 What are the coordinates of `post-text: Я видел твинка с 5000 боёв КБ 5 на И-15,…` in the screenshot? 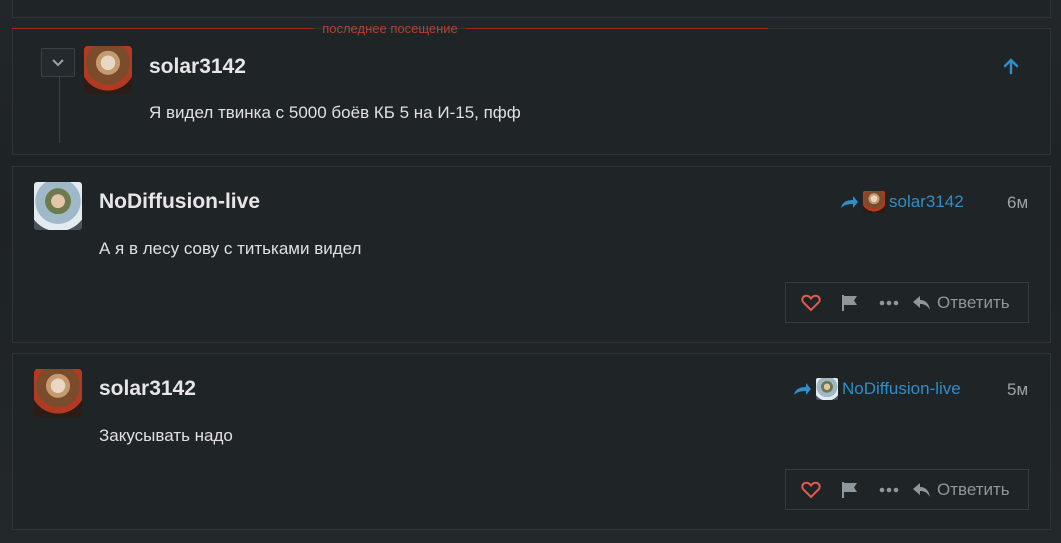 It's located at (335, 112).